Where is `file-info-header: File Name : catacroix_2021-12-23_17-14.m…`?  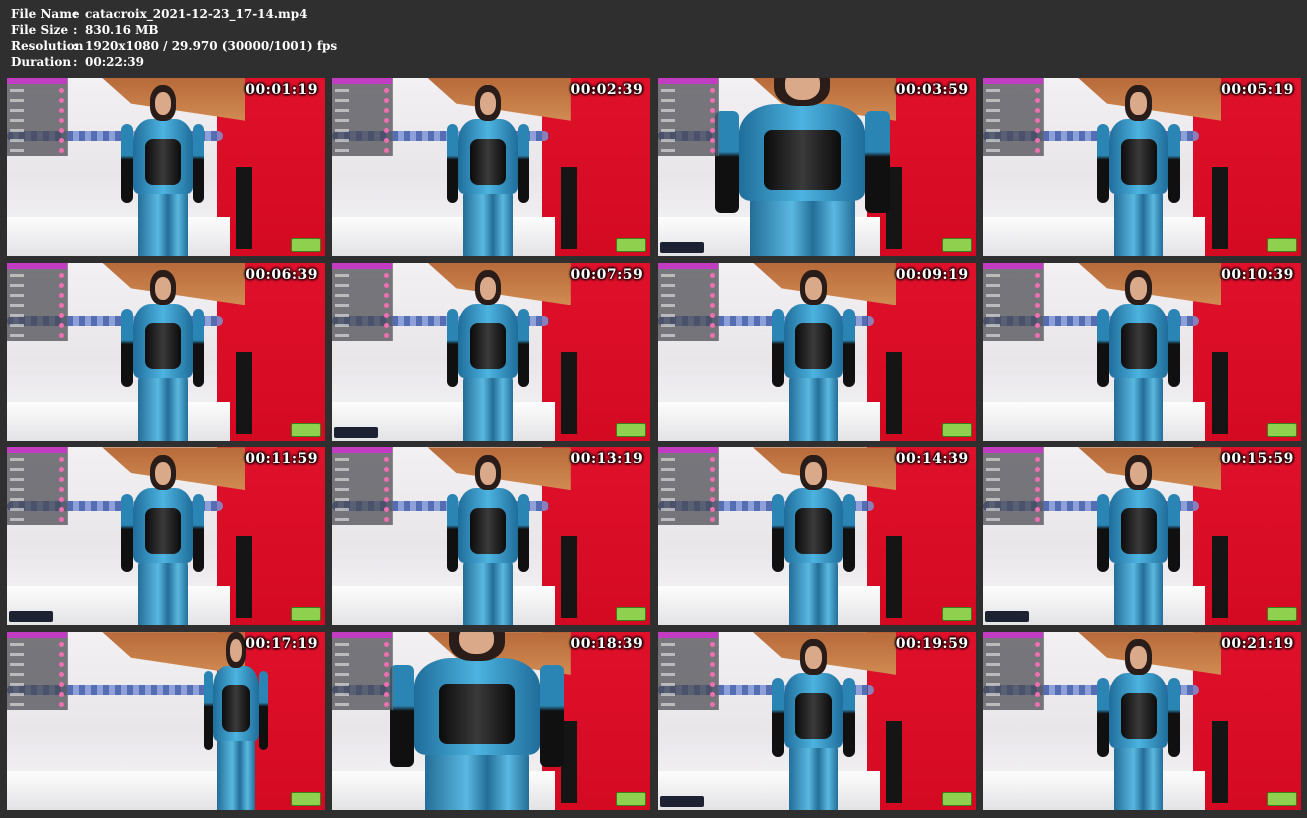 file-info-header: File Name : catacroix_2021-12-23_17-14.m… is located at coordinates (174, 38).